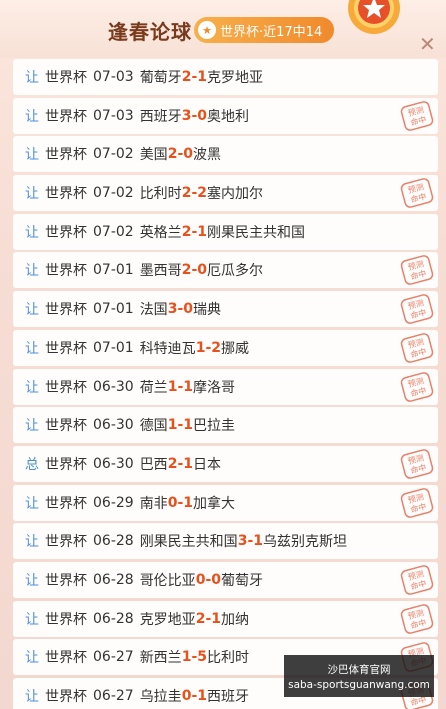 This screenshot has width=446, height=709. What do you see at coordinates (207, 310) in the screenshot?
I see `away-team: 瑞典` at bounding box center [207, 310].